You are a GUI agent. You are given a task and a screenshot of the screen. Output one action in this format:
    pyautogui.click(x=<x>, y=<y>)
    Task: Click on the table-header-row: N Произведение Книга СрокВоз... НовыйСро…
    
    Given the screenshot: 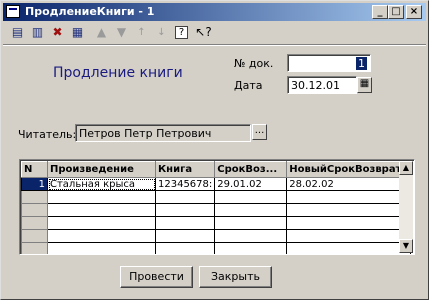 What is the action you would take?
    pyautogui.click(x=216, y=169)
    